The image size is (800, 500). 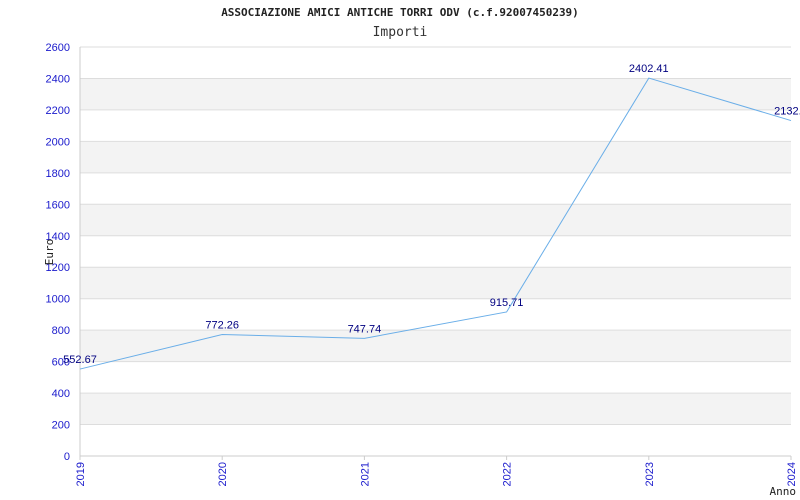 I want to click on y-axis-label: Euro, so click(x=49, y=252).